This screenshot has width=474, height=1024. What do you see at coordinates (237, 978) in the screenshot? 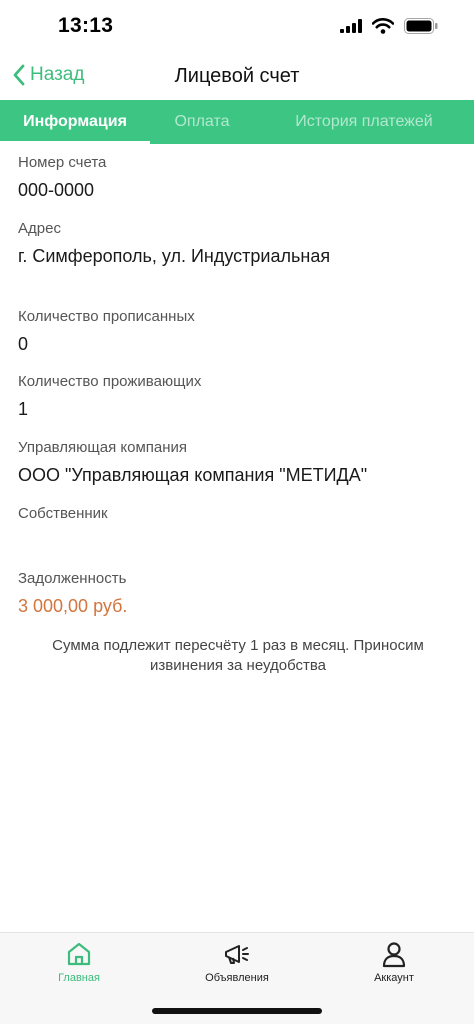
I see `tab-bar-announcements-label: Объявления` at bounding box center [237, 978].